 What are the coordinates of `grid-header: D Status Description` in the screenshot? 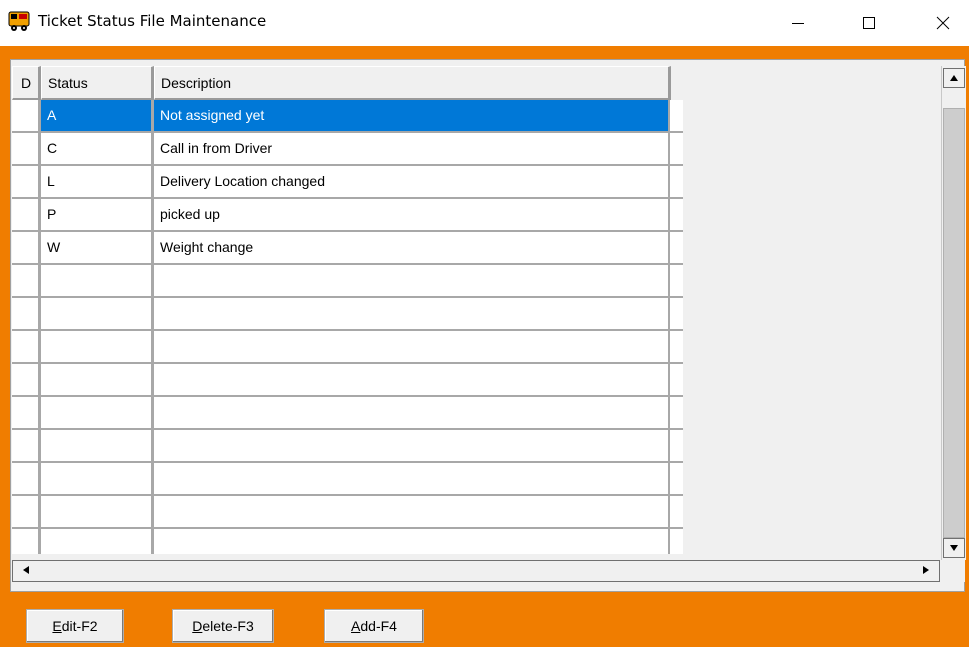 It's located at (341, 83).